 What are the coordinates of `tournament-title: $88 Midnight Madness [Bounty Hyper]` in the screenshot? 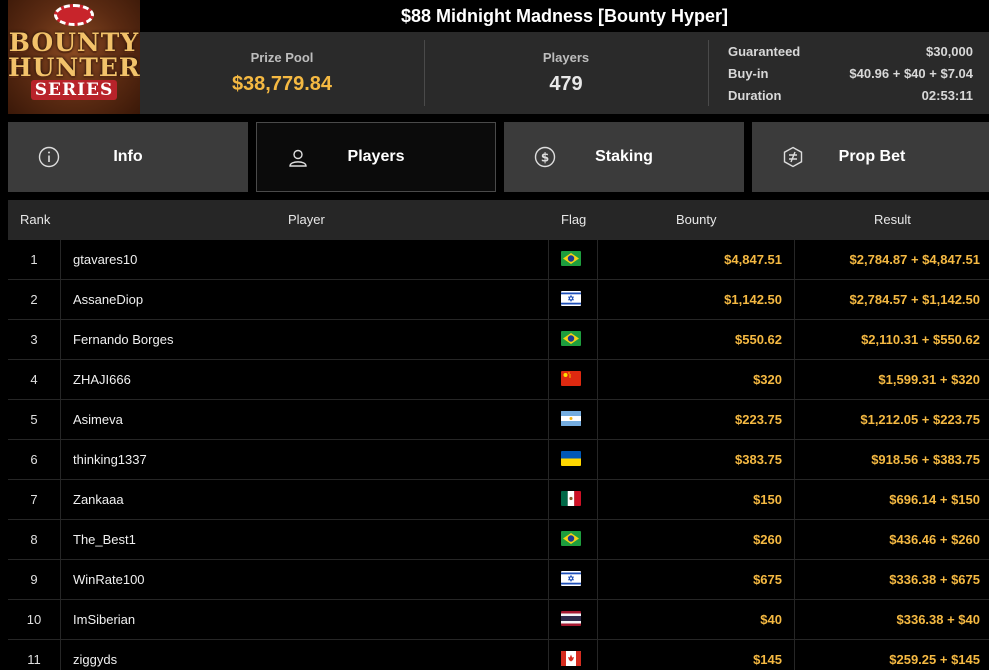 It's located at (564, 16).